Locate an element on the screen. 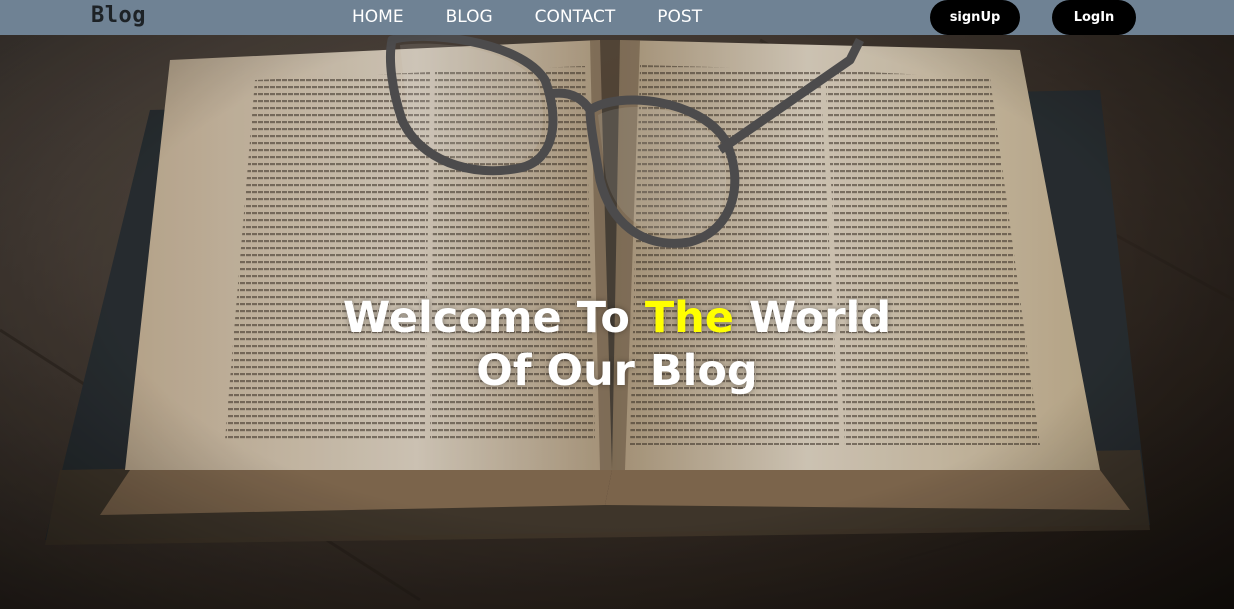 The width and height of the screenshot is (1234, 609). signup-button: signUp is located at coordinates (975, 17).